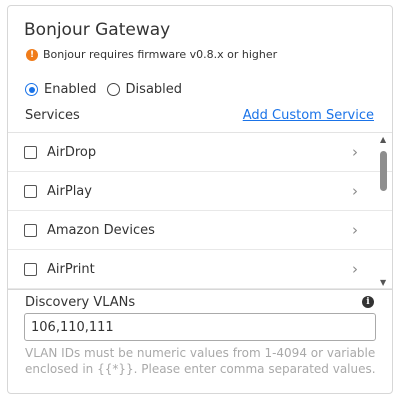  What do you see at coordinates (384, 211) in the screenshot?
I see `services-scrollbar: ▲ ▼` at bounding box center [384, 211].